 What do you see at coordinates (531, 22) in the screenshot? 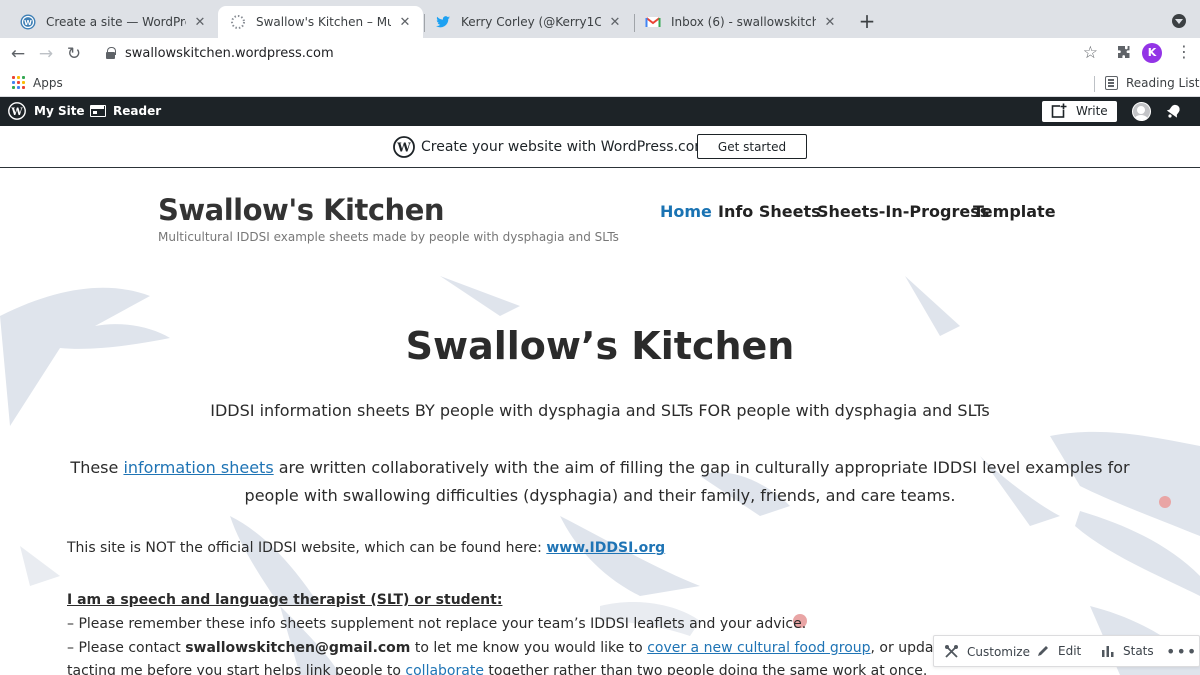
I see `tab-title: Kerry Corley (@Kerry1Corley) /` at bounding box center [531, 22].